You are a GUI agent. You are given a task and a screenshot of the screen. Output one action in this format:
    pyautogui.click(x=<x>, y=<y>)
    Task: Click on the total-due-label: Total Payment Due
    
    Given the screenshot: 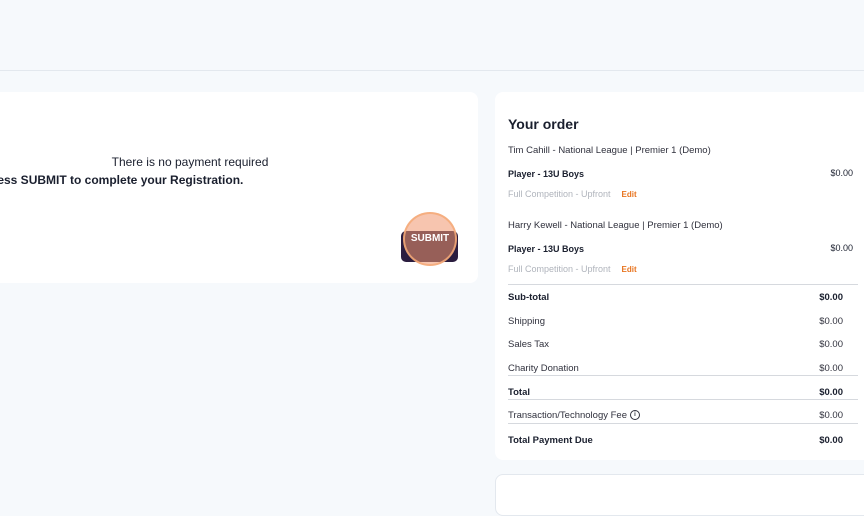 What is the action you would take?
    pyautogui.click(x=550, y=440)
    